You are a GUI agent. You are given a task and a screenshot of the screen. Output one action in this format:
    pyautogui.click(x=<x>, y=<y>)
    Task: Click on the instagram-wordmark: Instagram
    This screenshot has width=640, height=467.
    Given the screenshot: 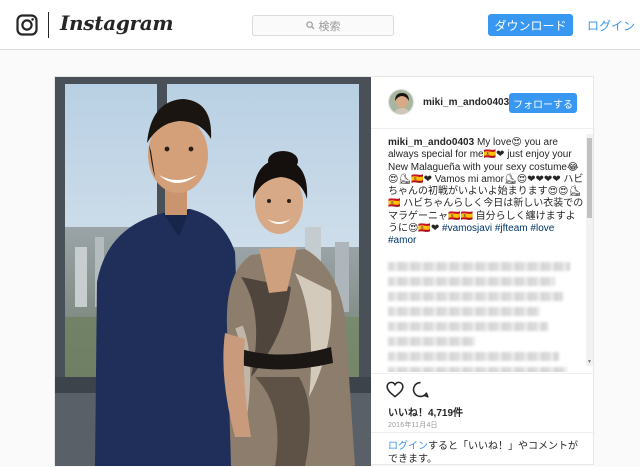 What is the action you would take?
    pyautogui.click(x=117, y=23)
    